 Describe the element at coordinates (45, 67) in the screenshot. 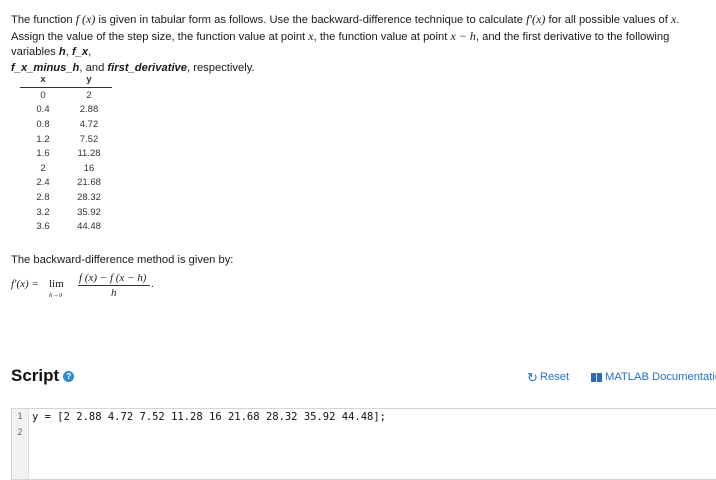

I see `var-f-x-minus-h: f_x_minus_h` at that location.